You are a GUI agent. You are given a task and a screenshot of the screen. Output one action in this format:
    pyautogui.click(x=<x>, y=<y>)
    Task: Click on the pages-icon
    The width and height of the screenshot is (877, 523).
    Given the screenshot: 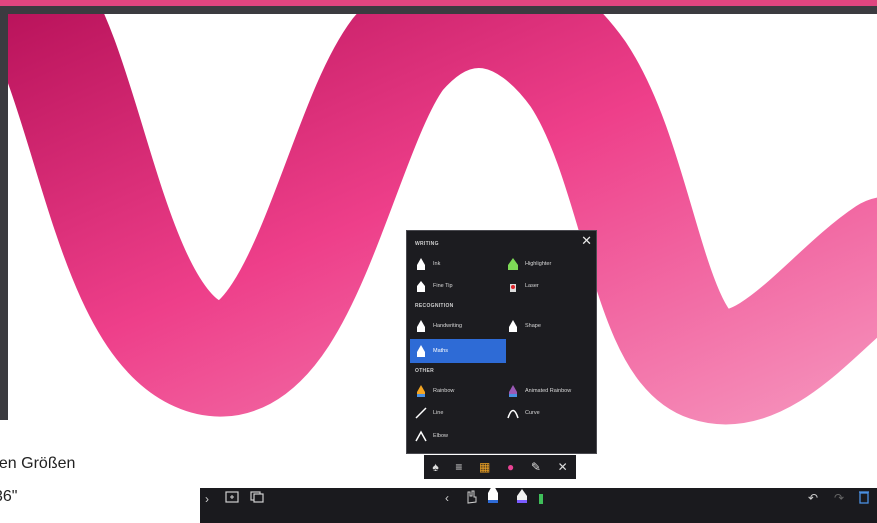 What is the action you would take?
    pyautogui.click(x=257, y=498)
    